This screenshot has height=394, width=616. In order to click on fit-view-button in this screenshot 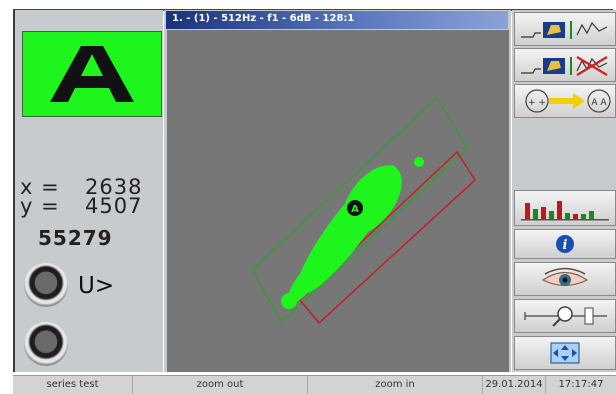, I will do `click(565, 353)`.